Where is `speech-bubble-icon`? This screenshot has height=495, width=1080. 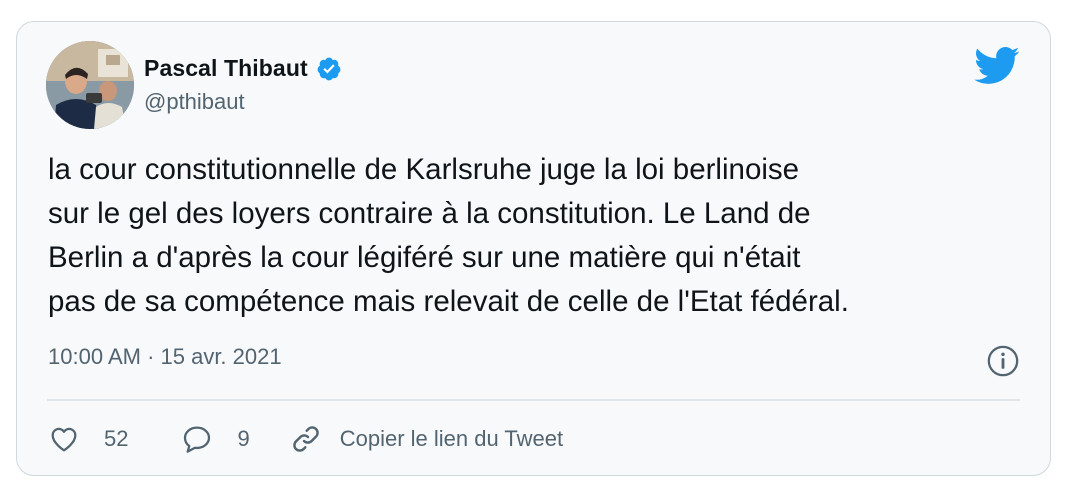 speech-bubble-icon is located at coordinates (197, 439).